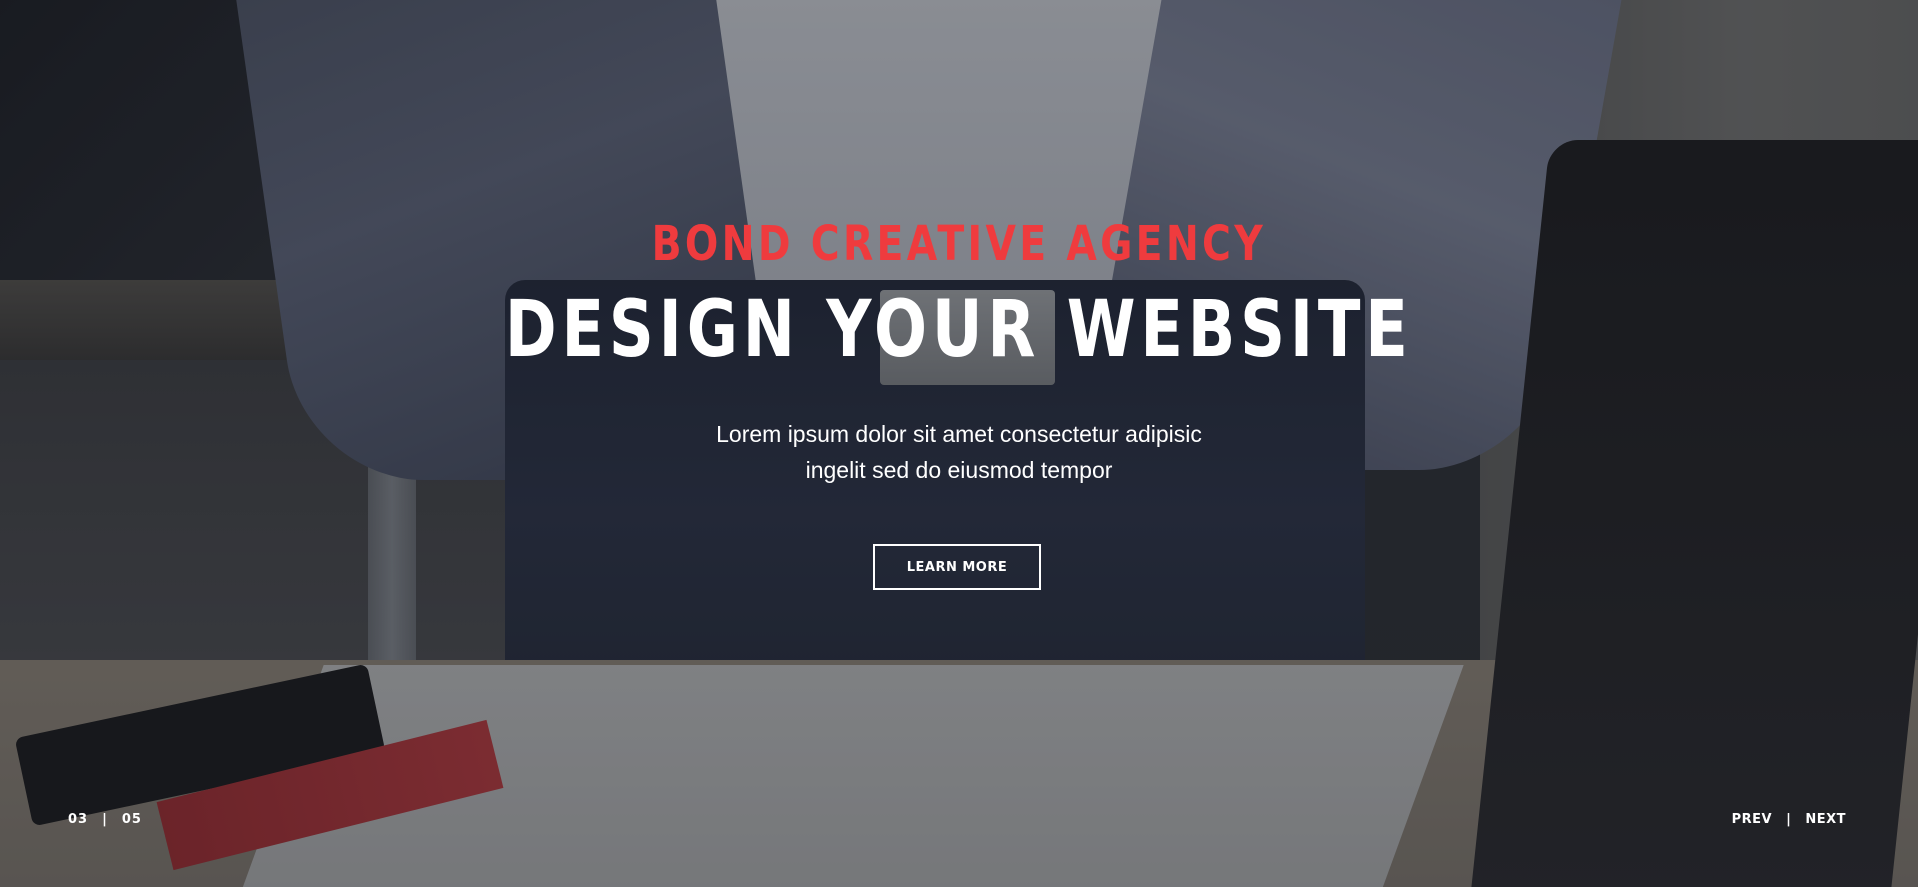 This screenshot has height=887, width=1918. What do you see at coordinates (131, 819) in the screenshot?
I see `slide-counter-total: 05` at bounding box center [131, 819].